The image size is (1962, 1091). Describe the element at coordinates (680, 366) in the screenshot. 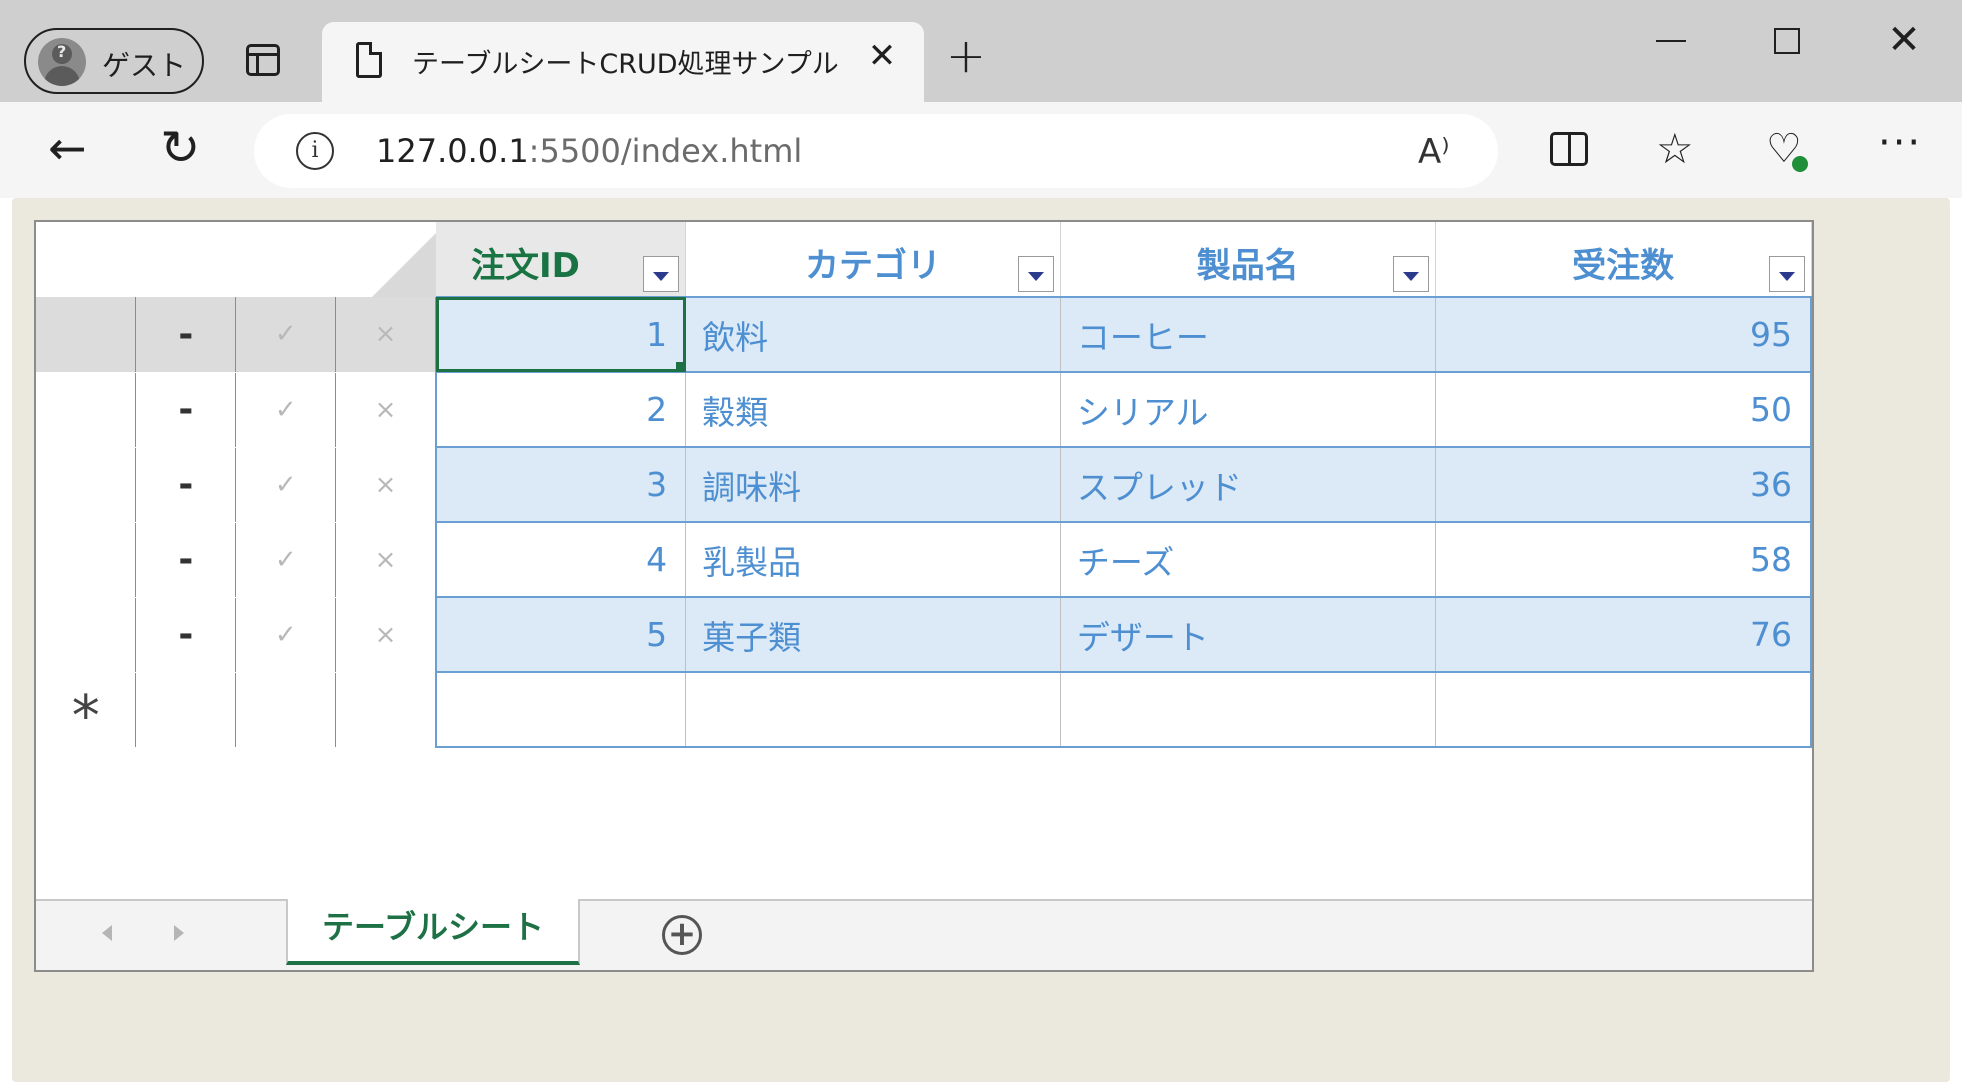

I see `fill-handle` at that location.